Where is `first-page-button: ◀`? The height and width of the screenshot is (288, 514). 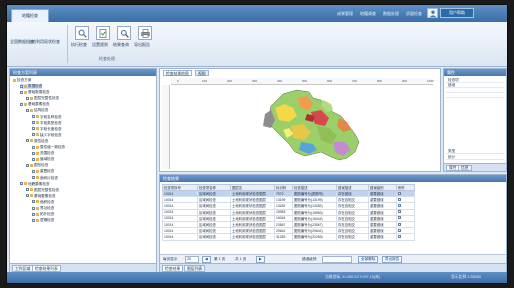
first-page-button: ◀ is located at coordinates (206, 259).